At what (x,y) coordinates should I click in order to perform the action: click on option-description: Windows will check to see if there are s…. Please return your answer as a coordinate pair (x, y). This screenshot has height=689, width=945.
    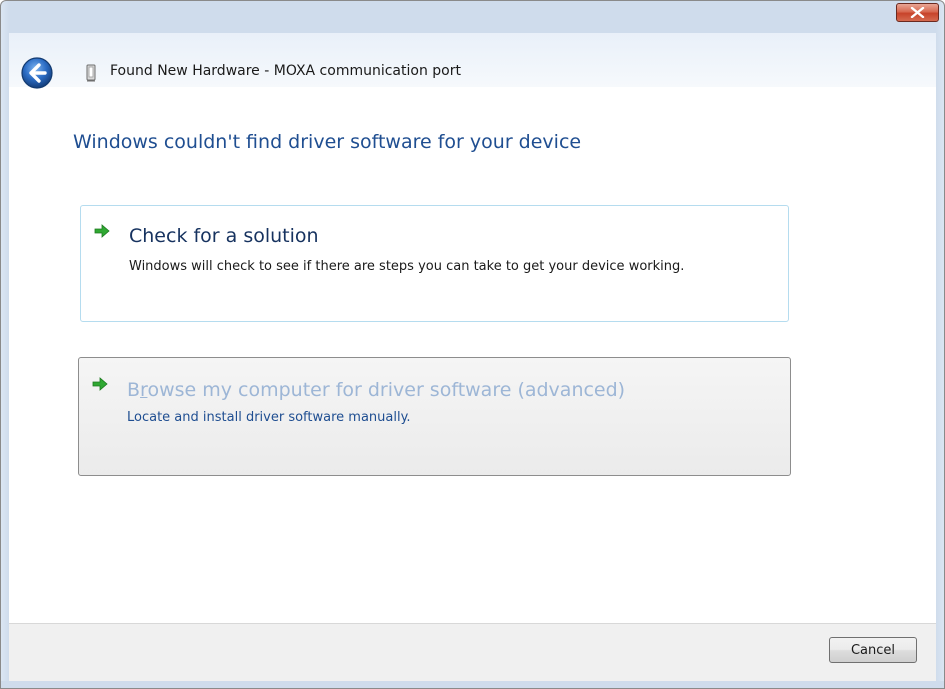
    Looking at the image, I should click on (407, 266).